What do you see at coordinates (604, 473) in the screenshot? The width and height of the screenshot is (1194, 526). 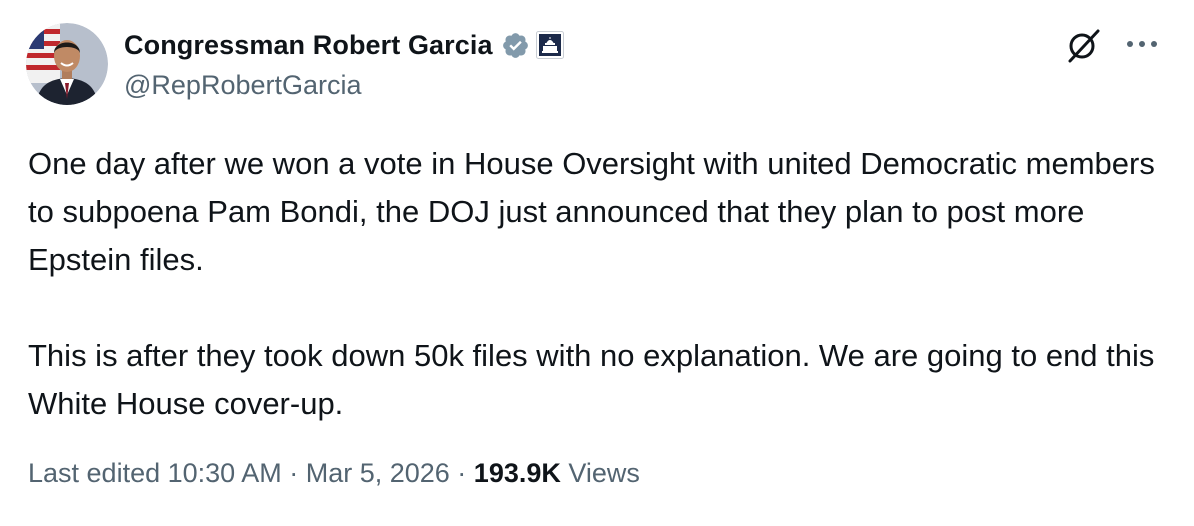 I see `views-label: Views` at bounding box center [604, 473].